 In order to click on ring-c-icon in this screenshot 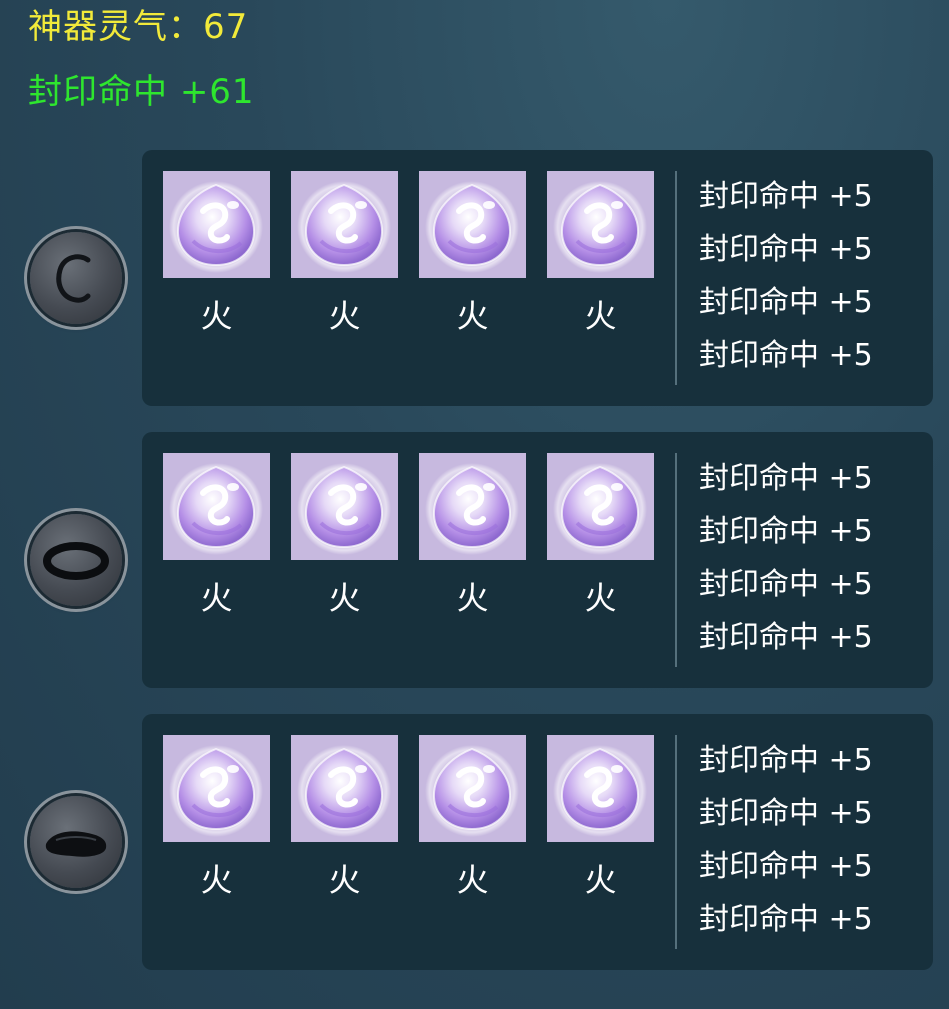, I will do `click(76, 278)`.